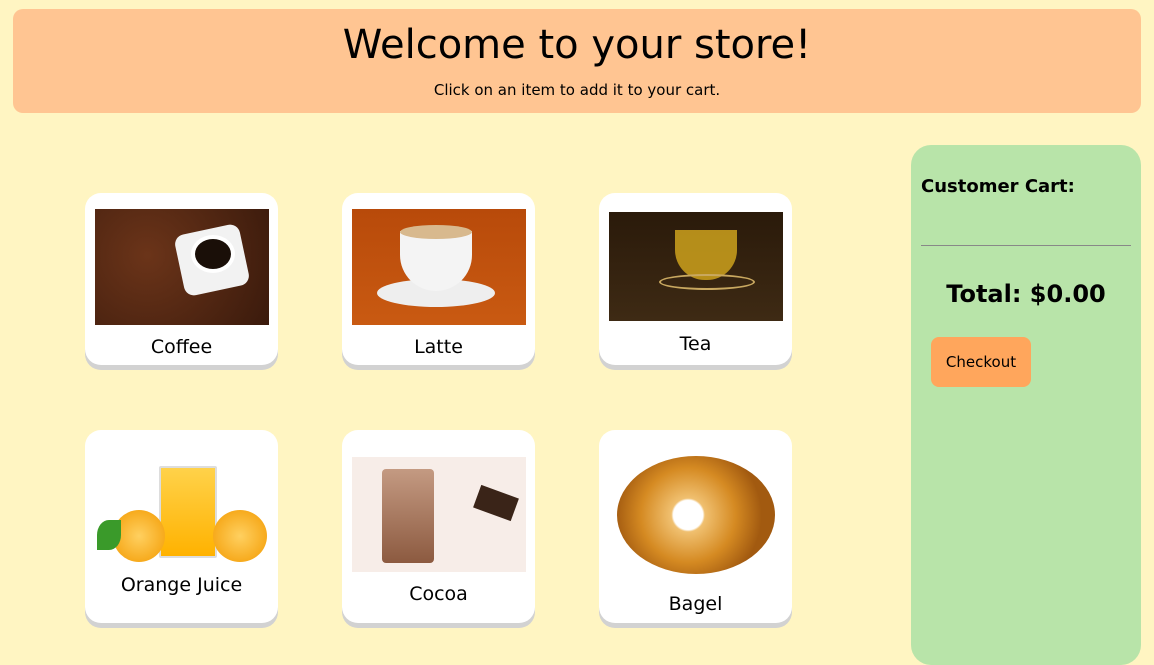 Image resolution: width=1154 pixels, height=665 pixels. Describe the element at coordinates (695, 344) in the screenshot. I see `product-label: Tea` at that location.